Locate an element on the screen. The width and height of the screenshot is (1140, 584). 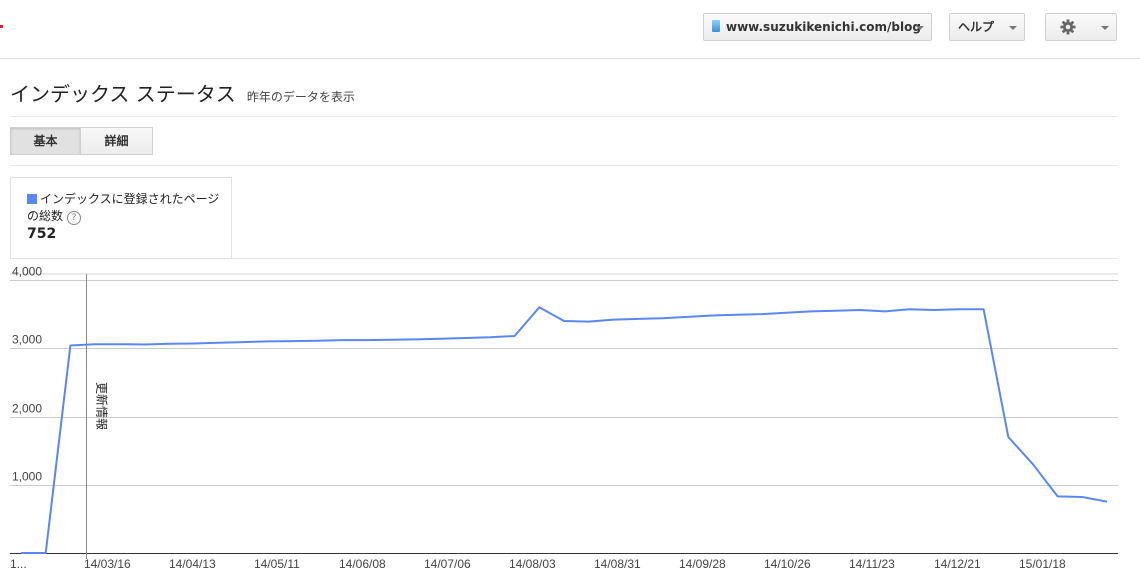
x-tick-label: 14/06/08 is located at coordinates (362, 564).